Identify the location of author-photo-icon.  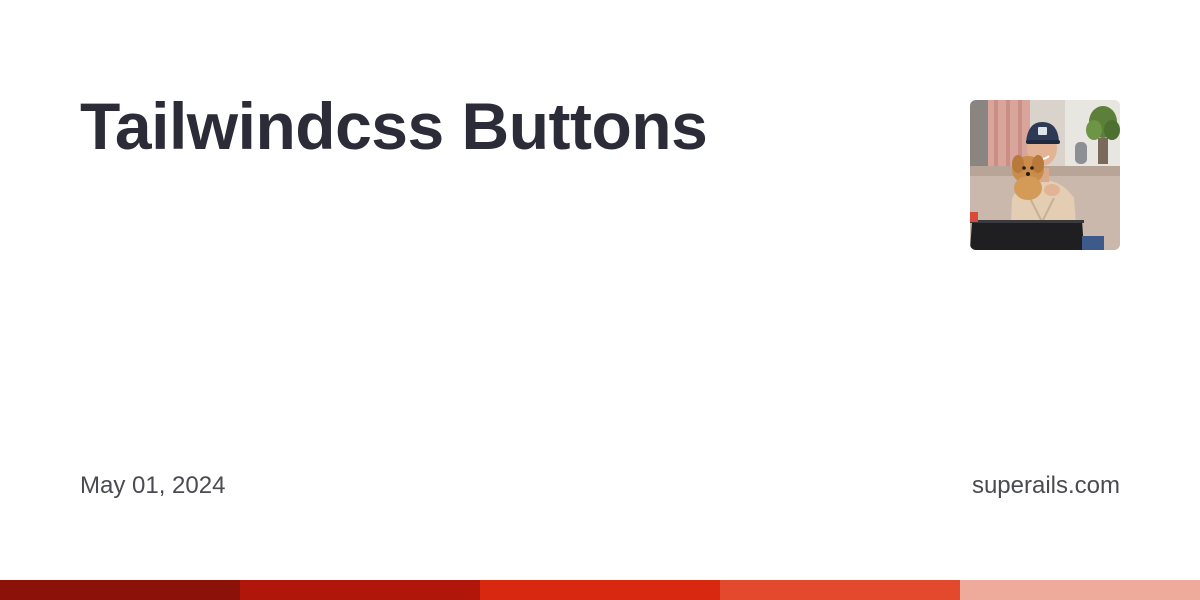
(1045, 175).